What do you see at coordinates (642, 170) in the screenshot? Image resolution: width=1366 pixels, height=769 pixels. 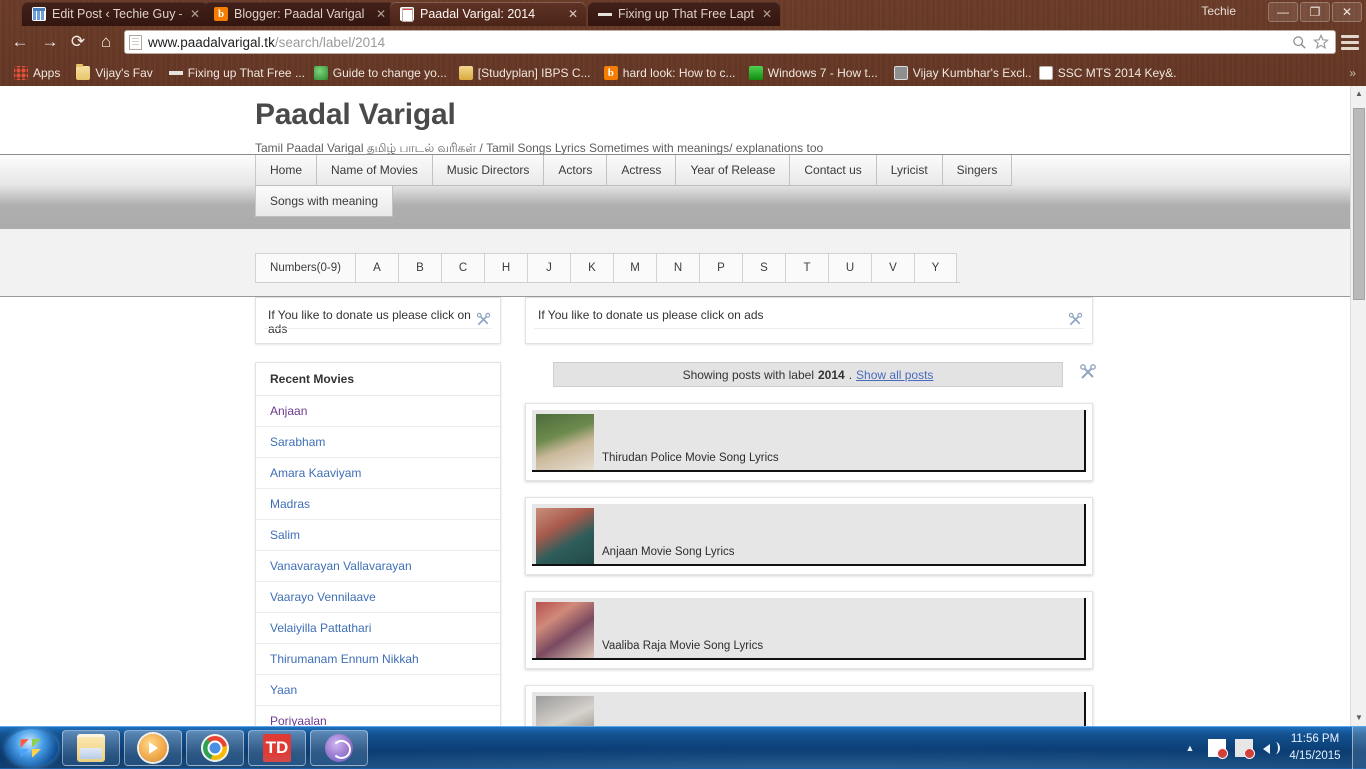 I see `nav-item-actress: Actress` at bounding box center [642, 170].